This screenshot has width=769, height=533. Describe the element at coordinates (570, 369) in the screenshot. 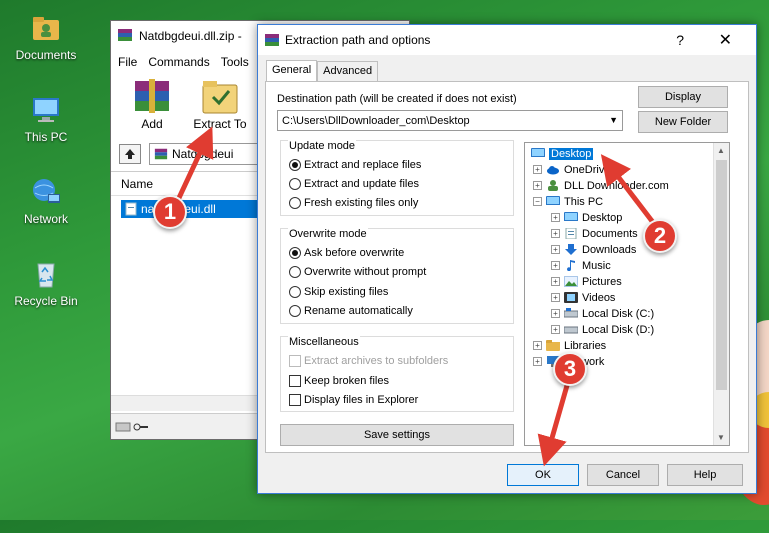

I see `step-3-marker: 3` at that location.